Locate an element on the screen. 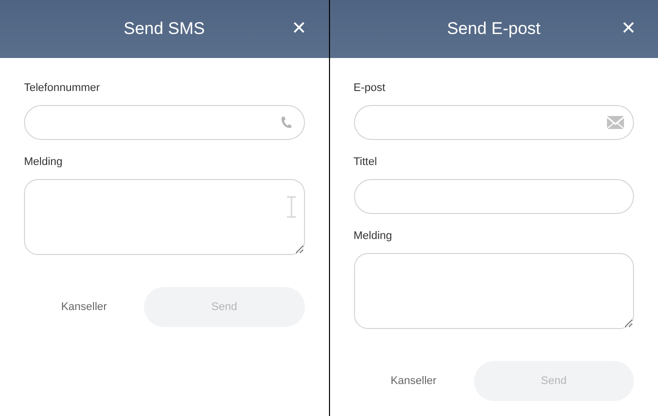 The height and width of the screenshot is (416, 658). field-label: E-post is located at coordinates (370, 88).